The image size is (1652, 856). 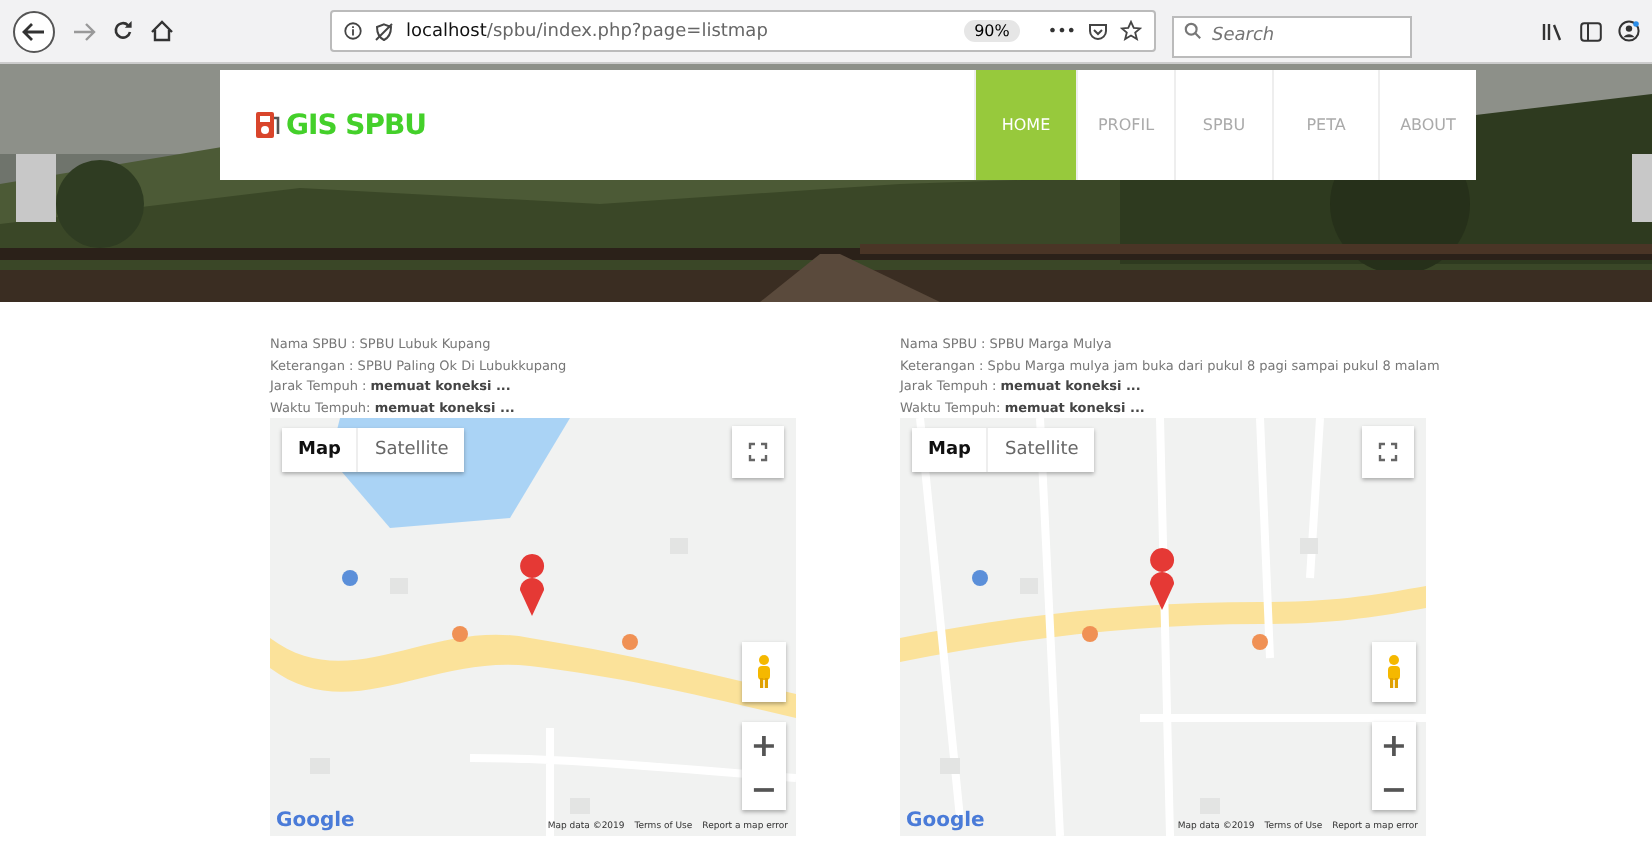 I want to click on star-icon, so click(x=1131, y=31).